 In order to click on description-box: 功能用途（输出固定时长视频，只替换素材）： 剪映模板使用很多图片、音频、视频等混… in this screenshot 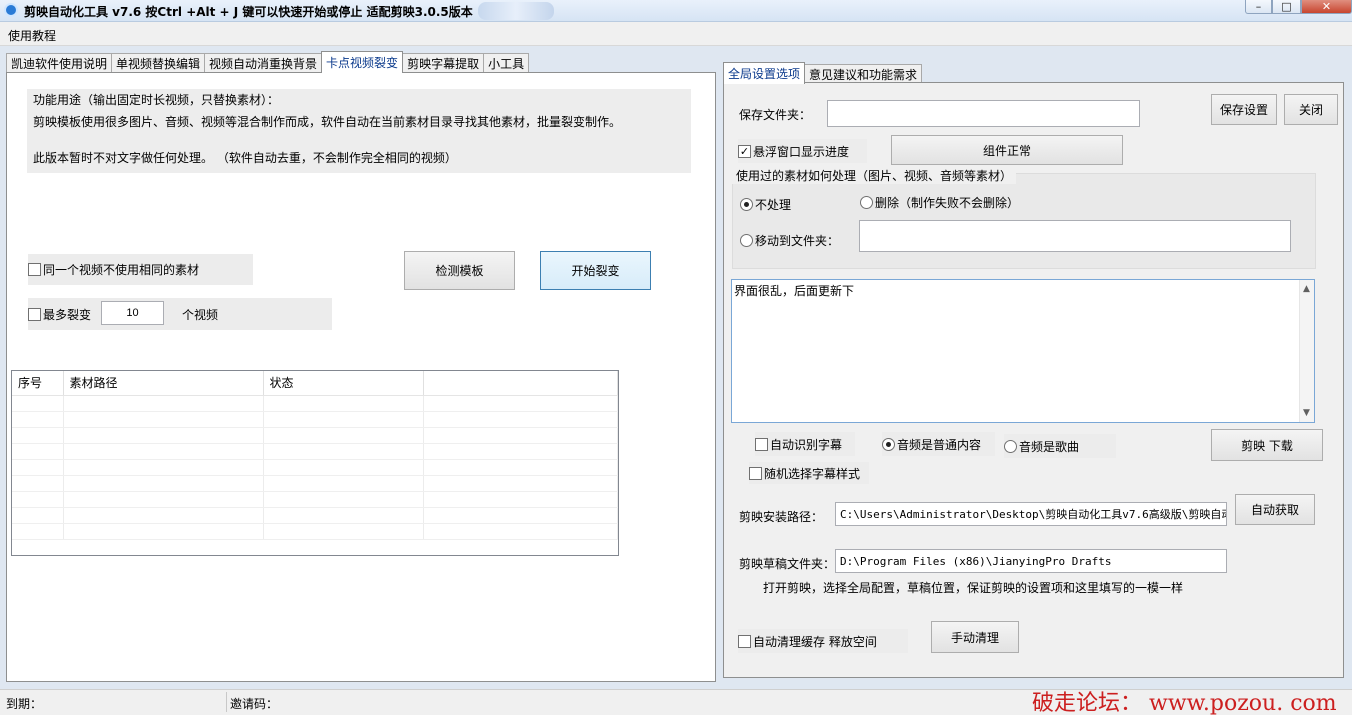, I will do `click(359, 131)`.